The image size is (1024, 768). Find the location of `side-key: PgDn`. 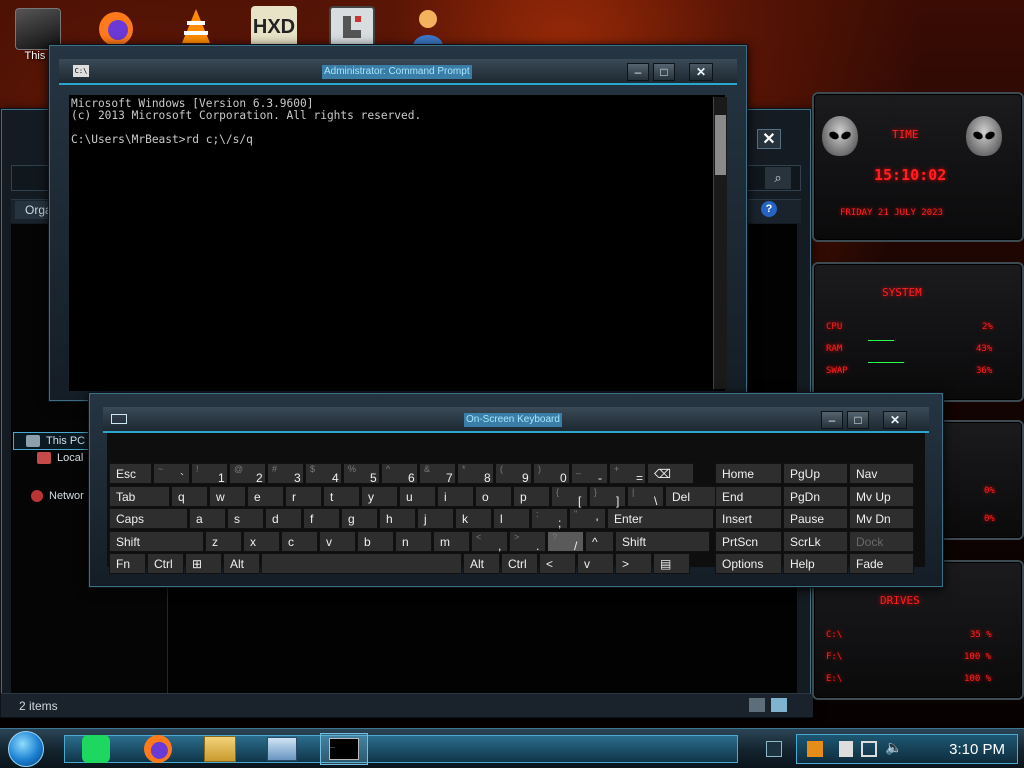

side-key: PgDn is located at coordinates (815, 496).